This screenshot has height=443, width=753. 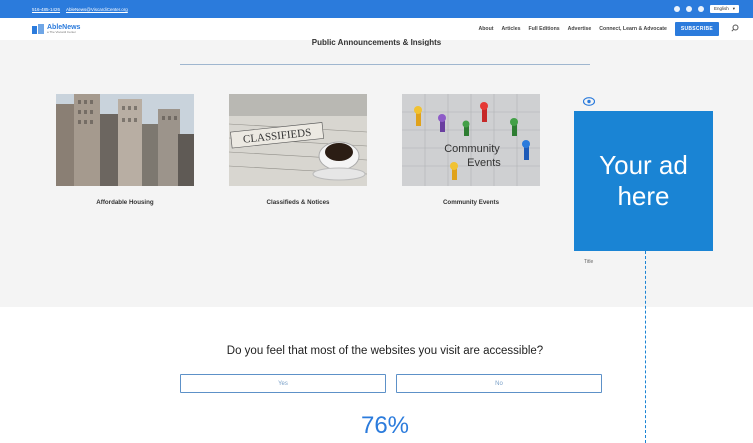 What do you see at coordinates (56, 29) in the screenshot?
I see `site-logo: AbleNews a The Viscardi Center` at bounding box center [56, 29].